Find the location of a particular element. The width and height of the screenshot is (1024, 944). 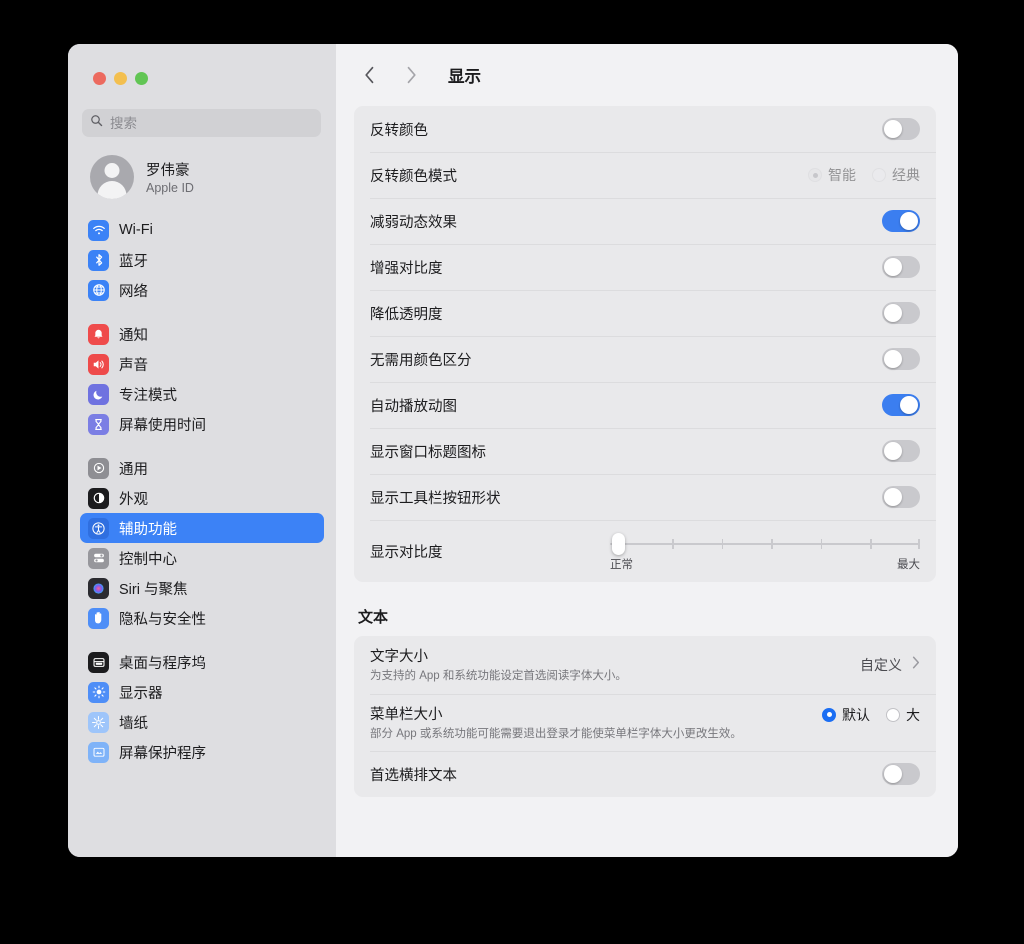

sidebar-item-label: 专注模式 is located at coordinates (148, 395).